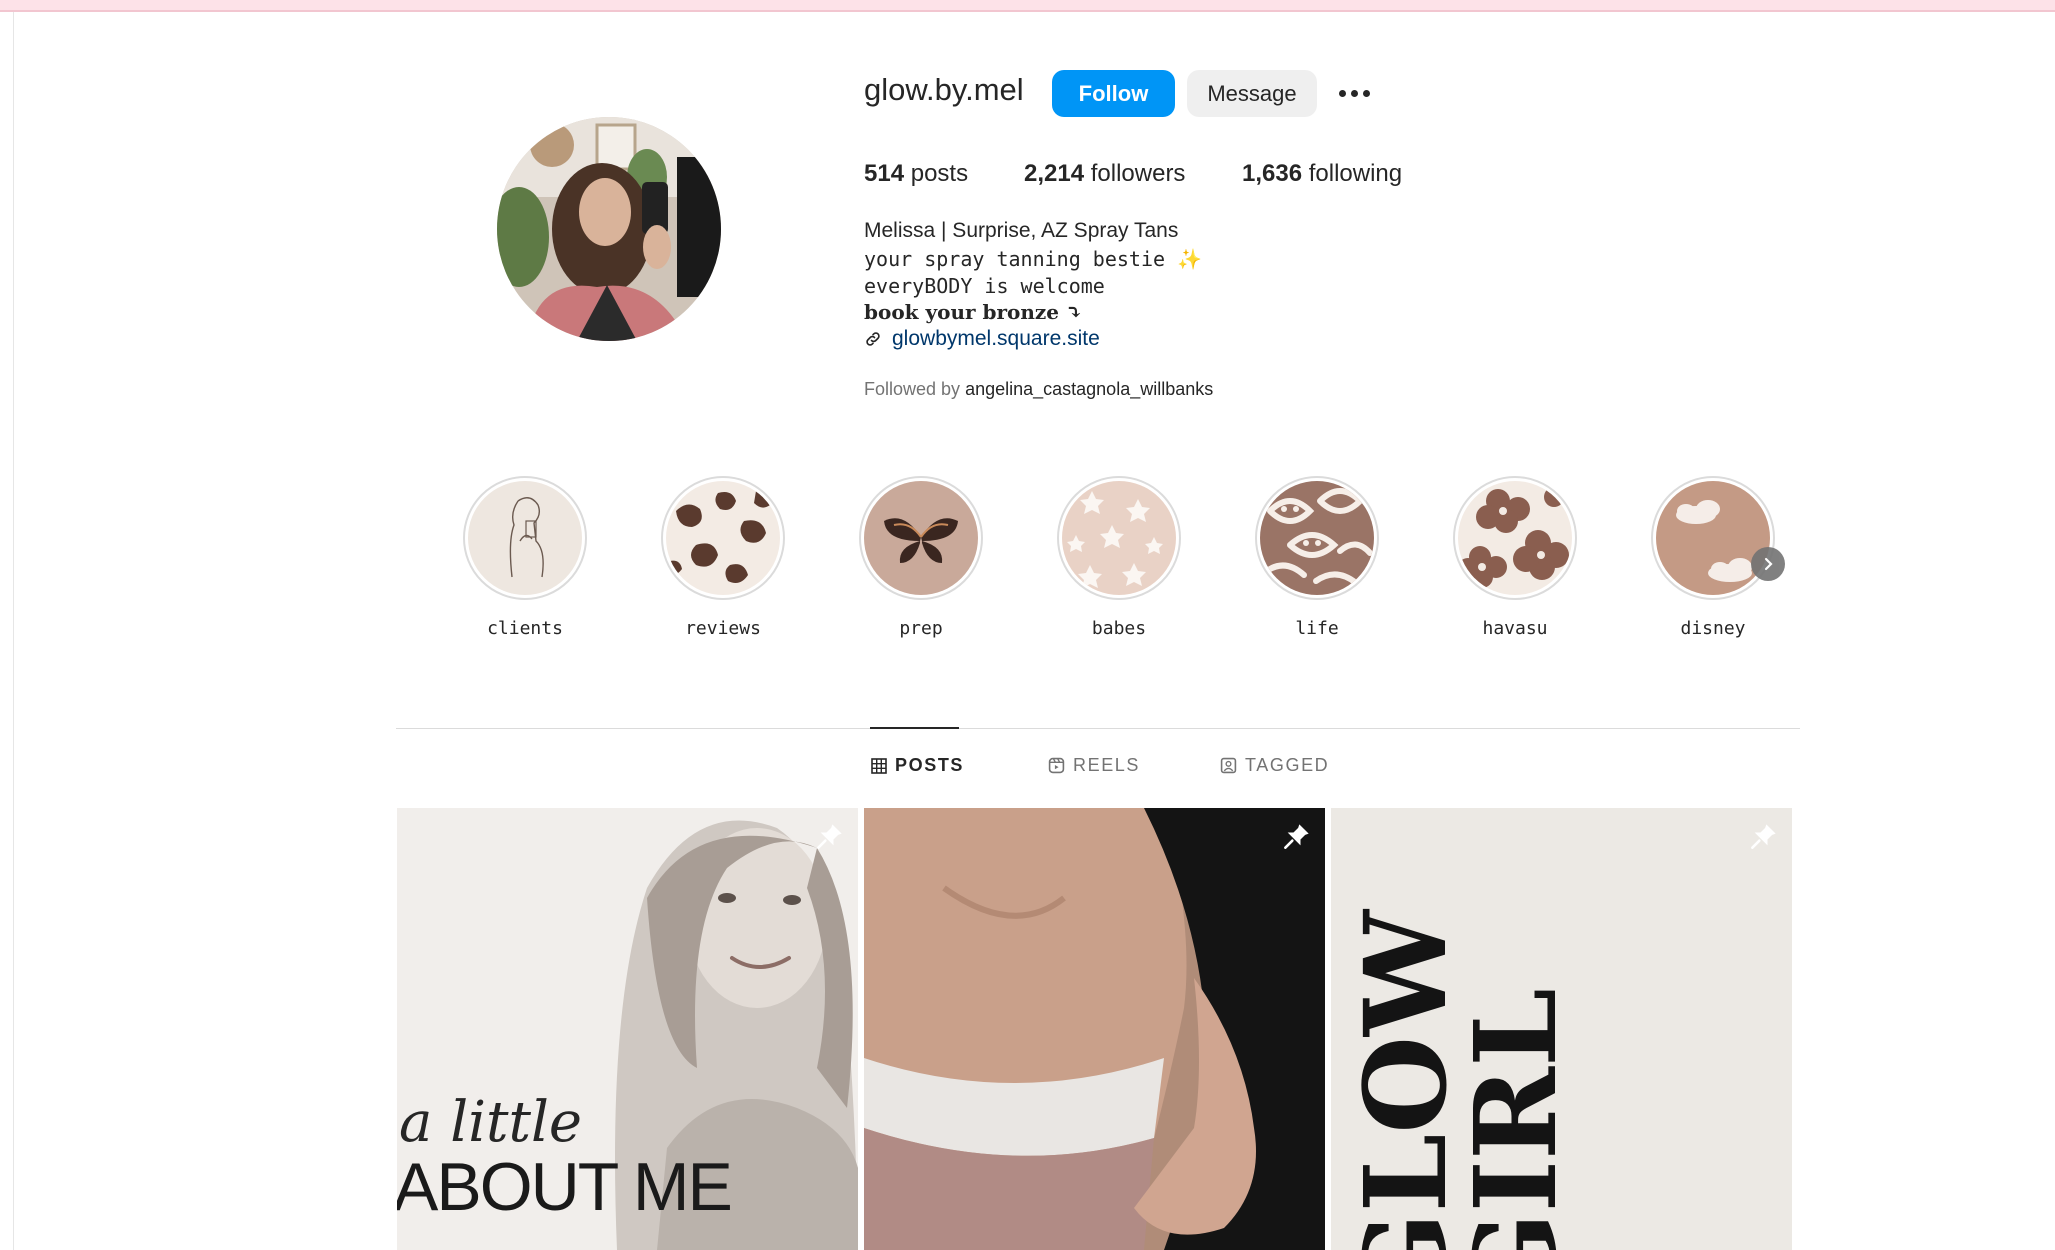  Describe the element at coordinates (1089, 389) in the screenshot. I see `followed-by-name: angelina_castagnola_willbanks` at that location.